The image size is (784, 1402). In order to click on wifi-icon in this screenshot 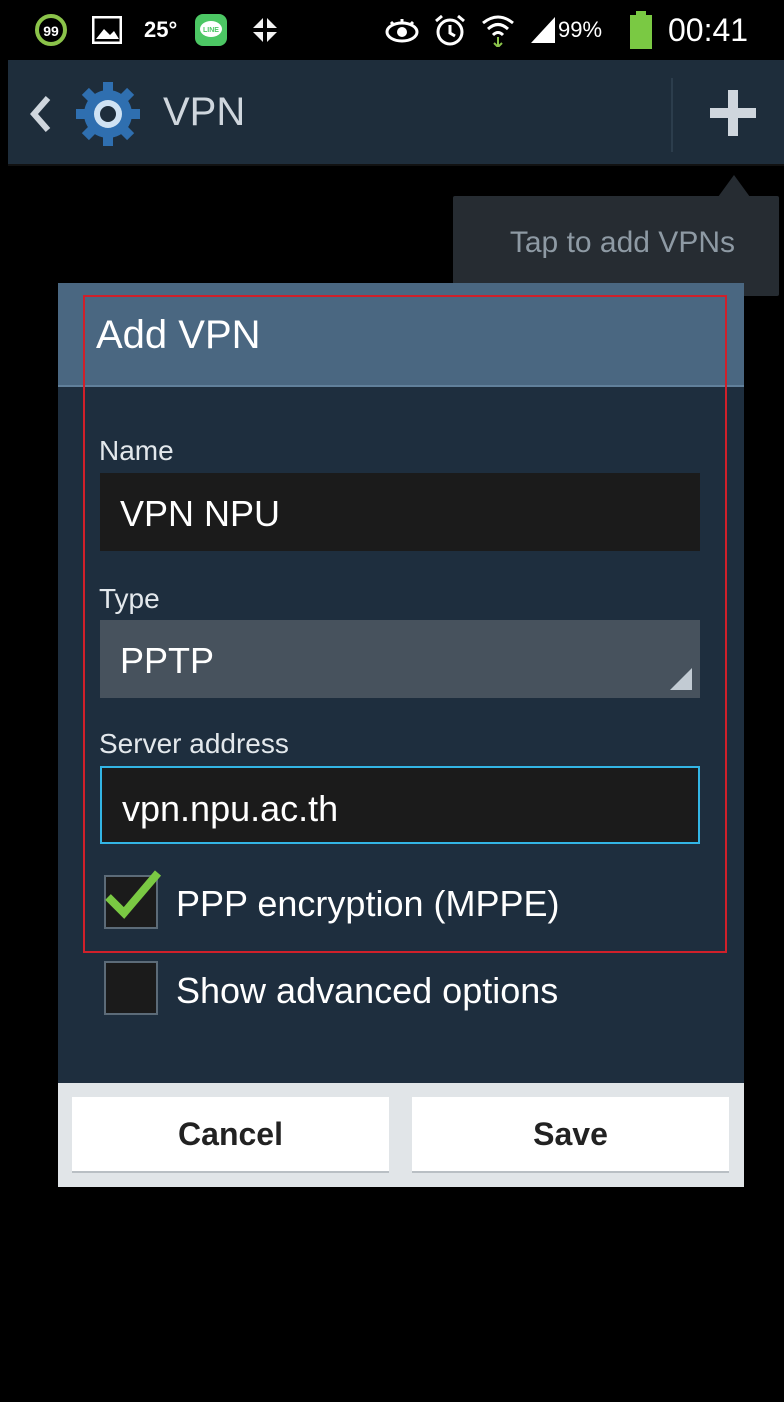, I will do `click(498, 30)`.